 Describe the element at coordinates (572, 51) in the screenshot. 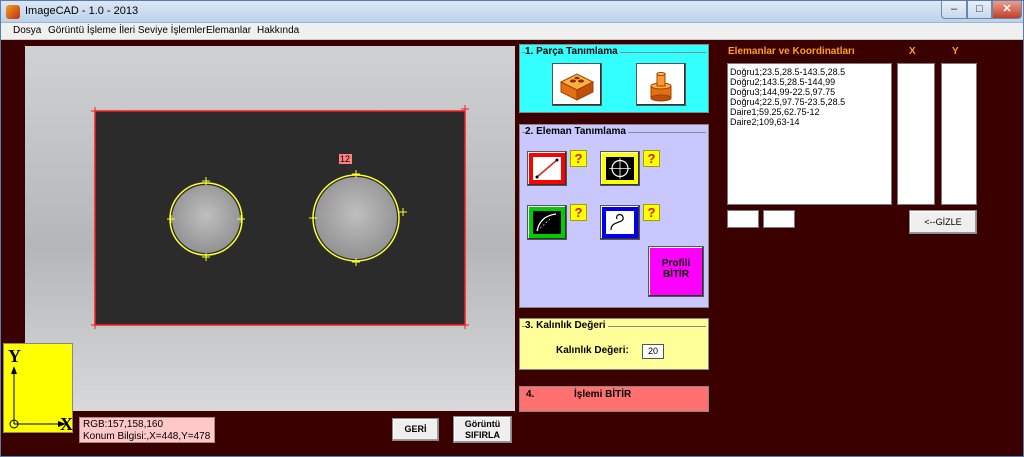

I see `part-definition-title: 1. Parça Tanımlama` at that location.